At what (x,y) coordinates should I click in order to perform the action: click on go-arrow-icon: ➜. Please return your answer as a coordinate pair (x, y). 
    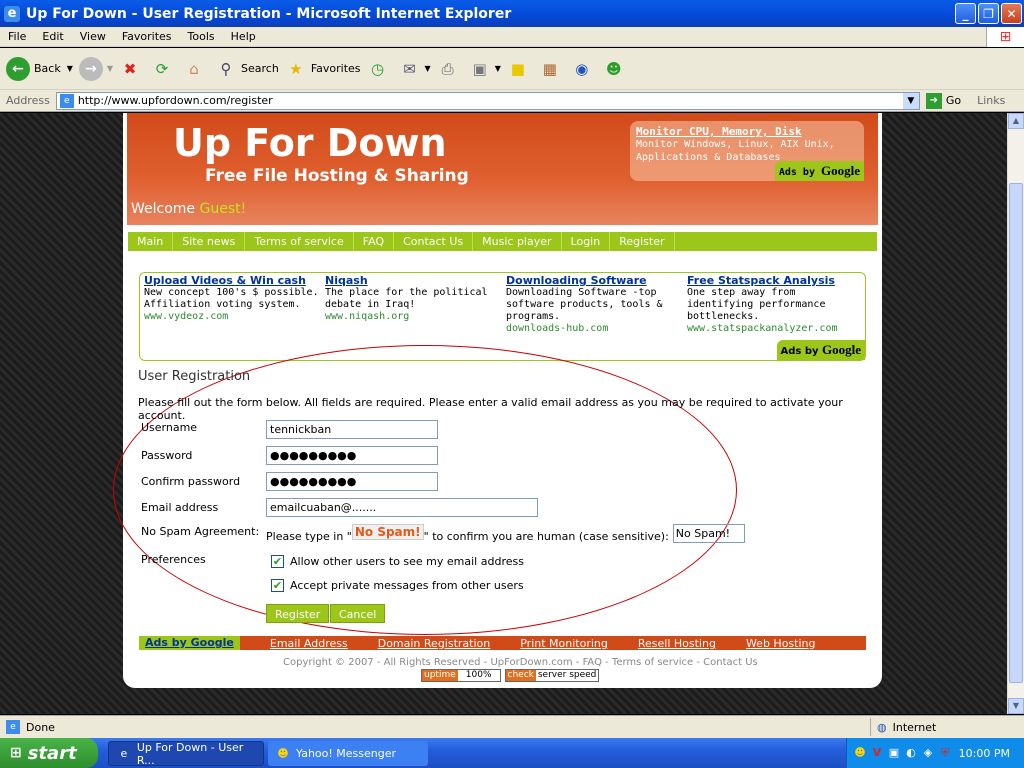
    Looking at the image, I should click on (933, 100).